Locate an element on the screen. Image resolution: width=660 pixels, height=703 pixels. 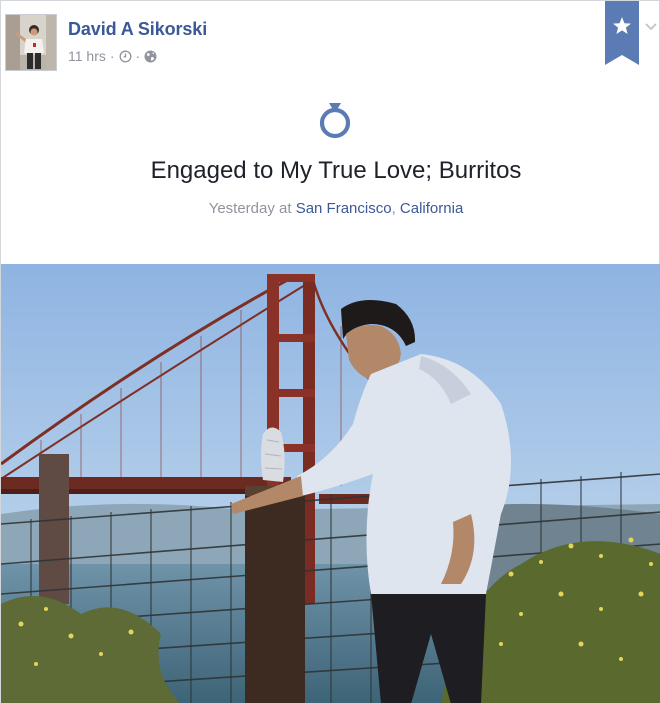
life-event-details: Yesterday at San Francisco, California is located at coordinates (330, 208).